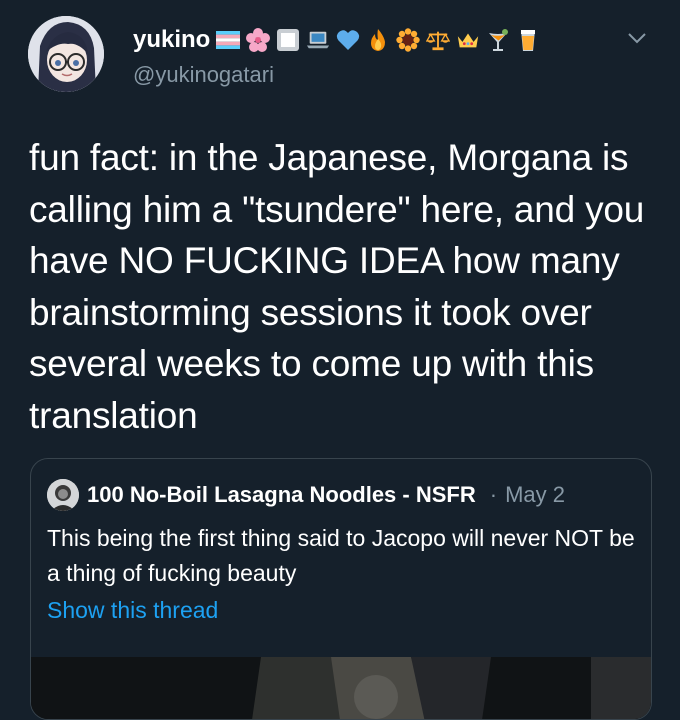 The width and height of the screenshot is (680, 720). What do you see at coordinates (258, 40) in the screenshot?
I see `cherry-blossom-icon` at bounding box center [258, 40].